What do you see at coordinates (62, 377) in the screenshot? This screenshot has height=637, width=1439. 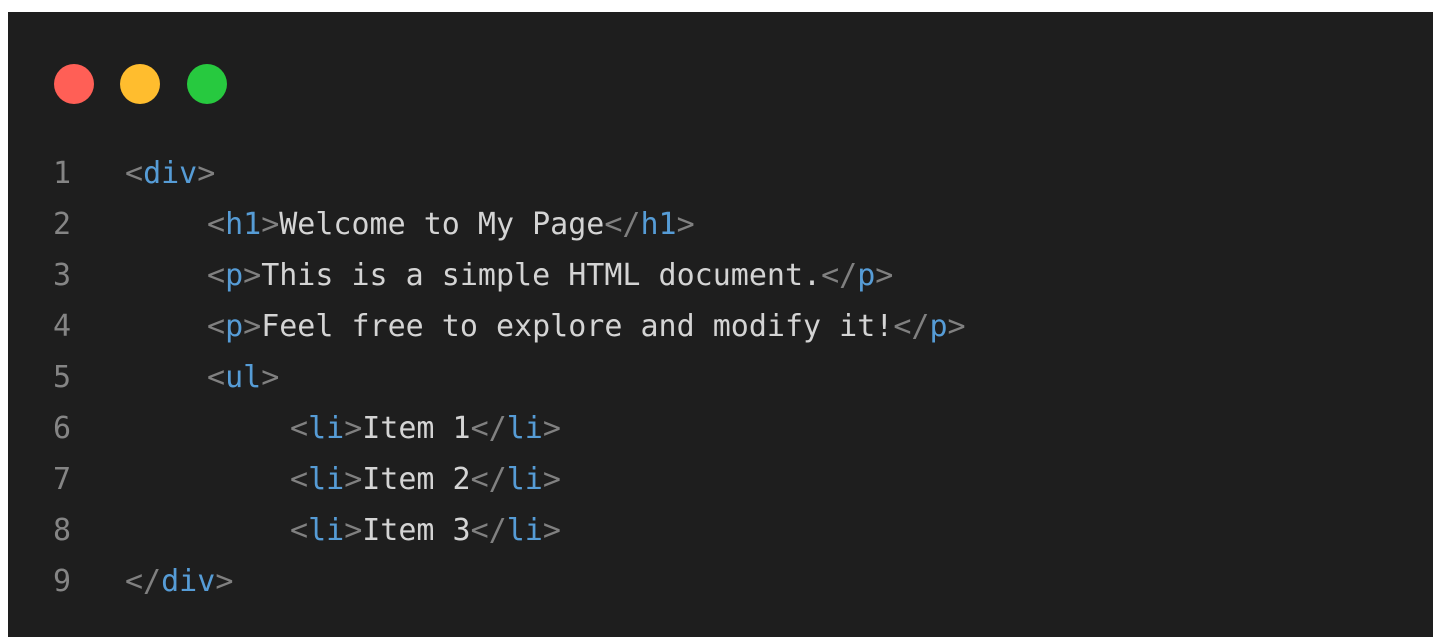 I see `line-number: 5` at bounding box center [62, 377].